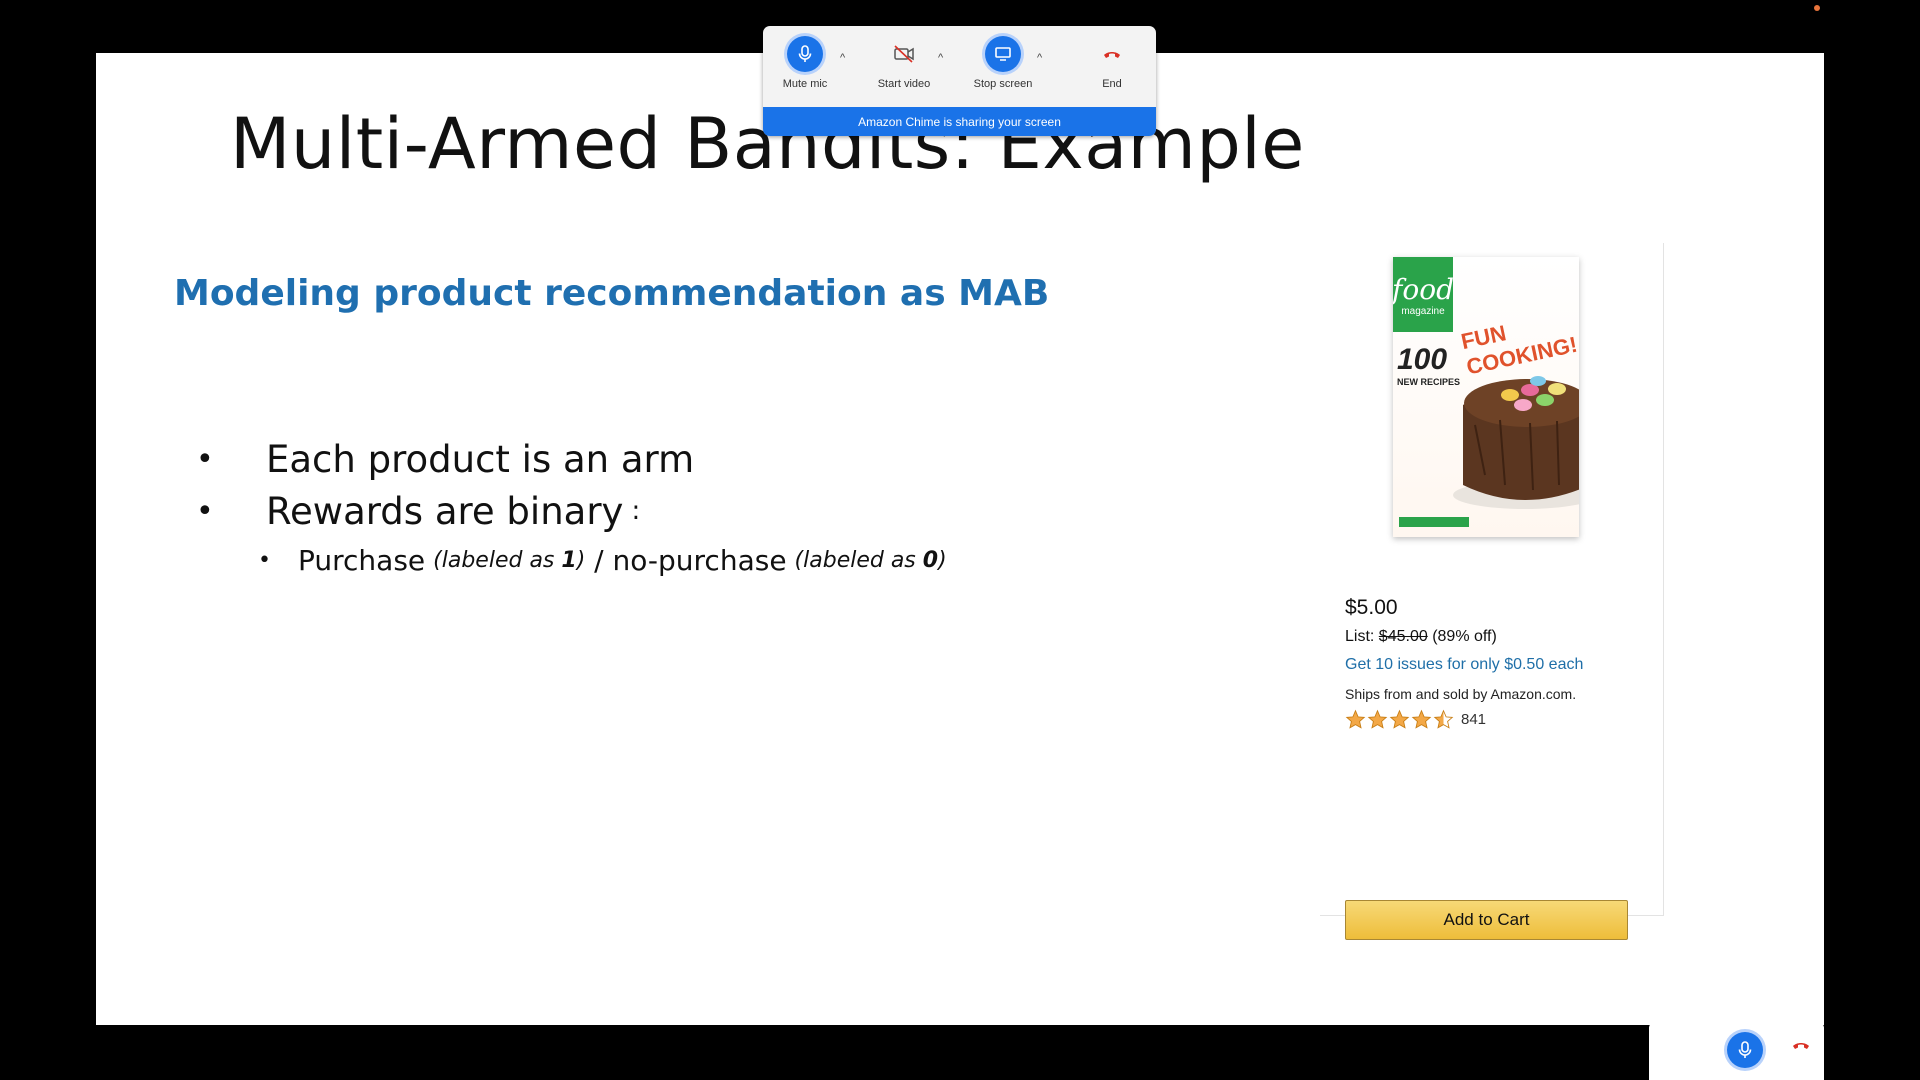  What do you see at coordinates (362, 560) in the screenshot?
I see `purchase-text: Purchase` at bounding box center [362, 560].